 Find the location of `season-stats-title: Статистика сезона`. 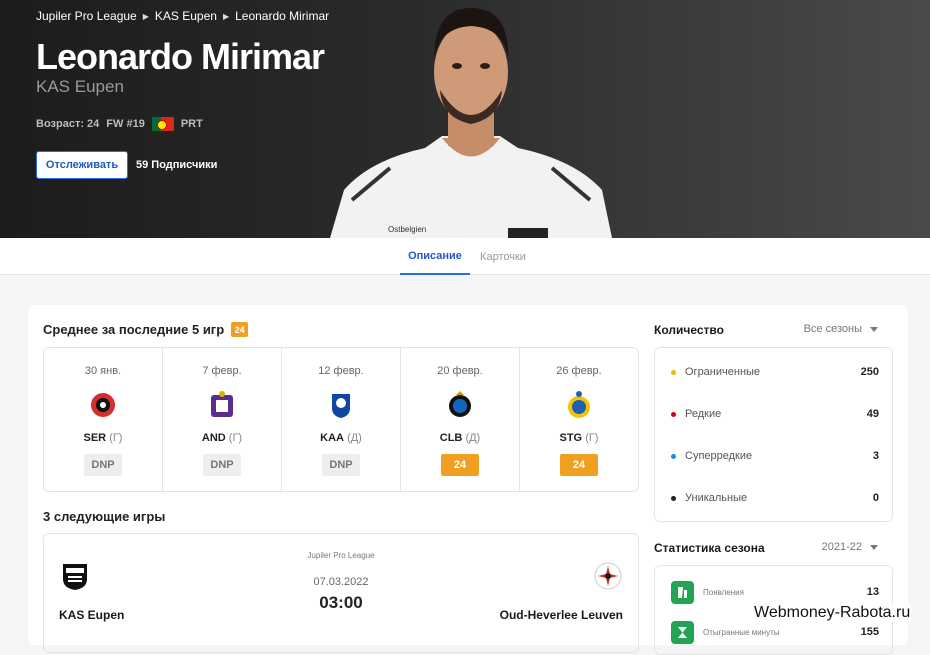

season-stats-title: Статистика сезона is located at coordinates (709, 548).